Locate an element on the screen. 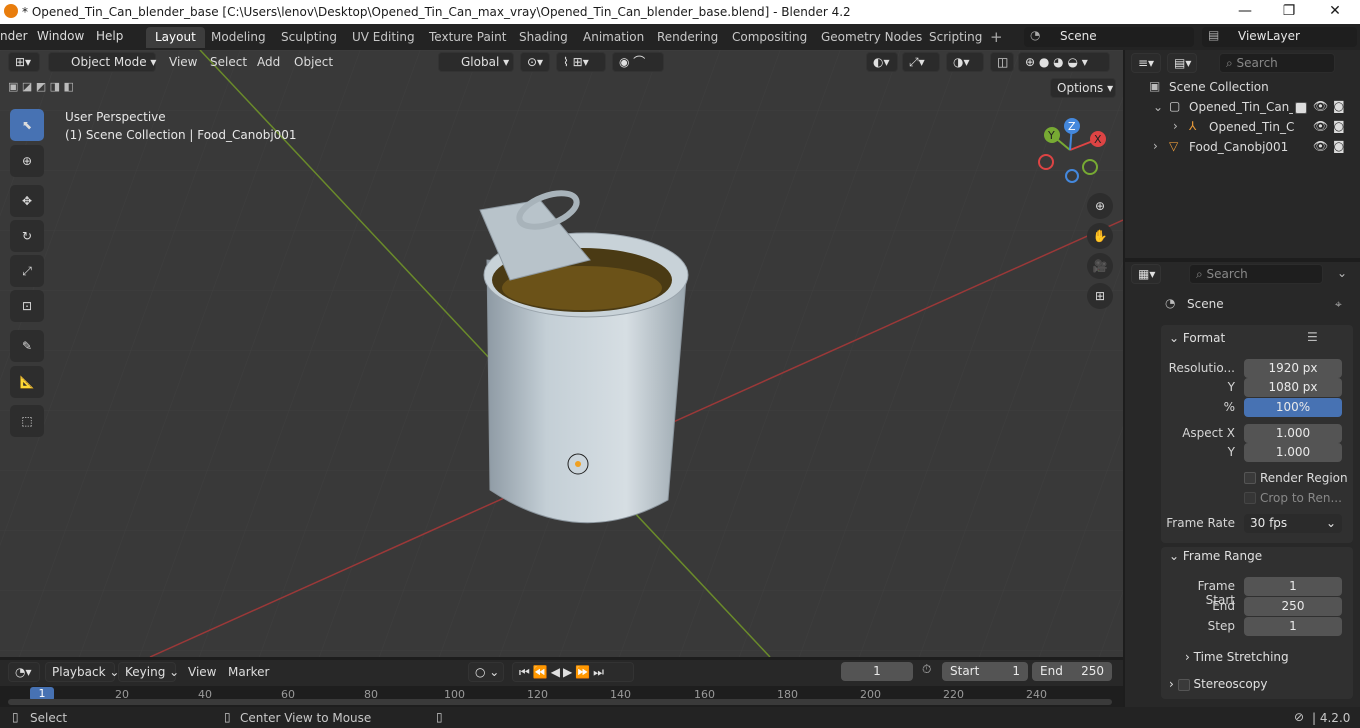  xray-toggle: ◫ is located at coordinates (1002, 62).